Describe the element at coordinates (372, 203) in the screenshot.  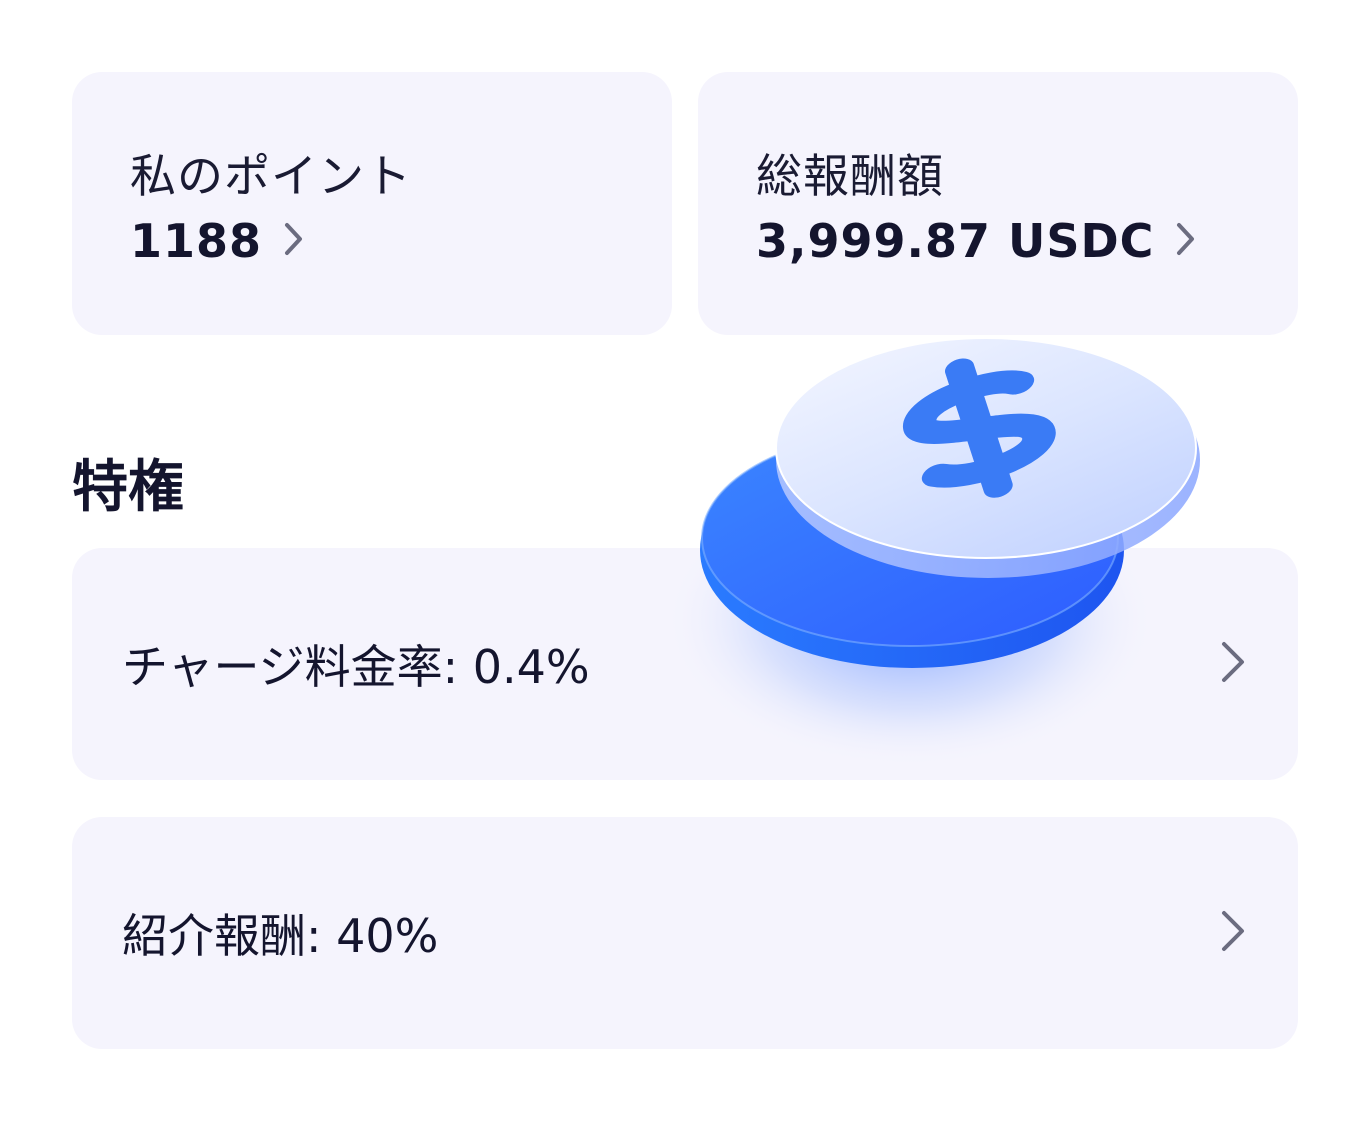
I see `points-card: 私のポイント 1188` at that location.